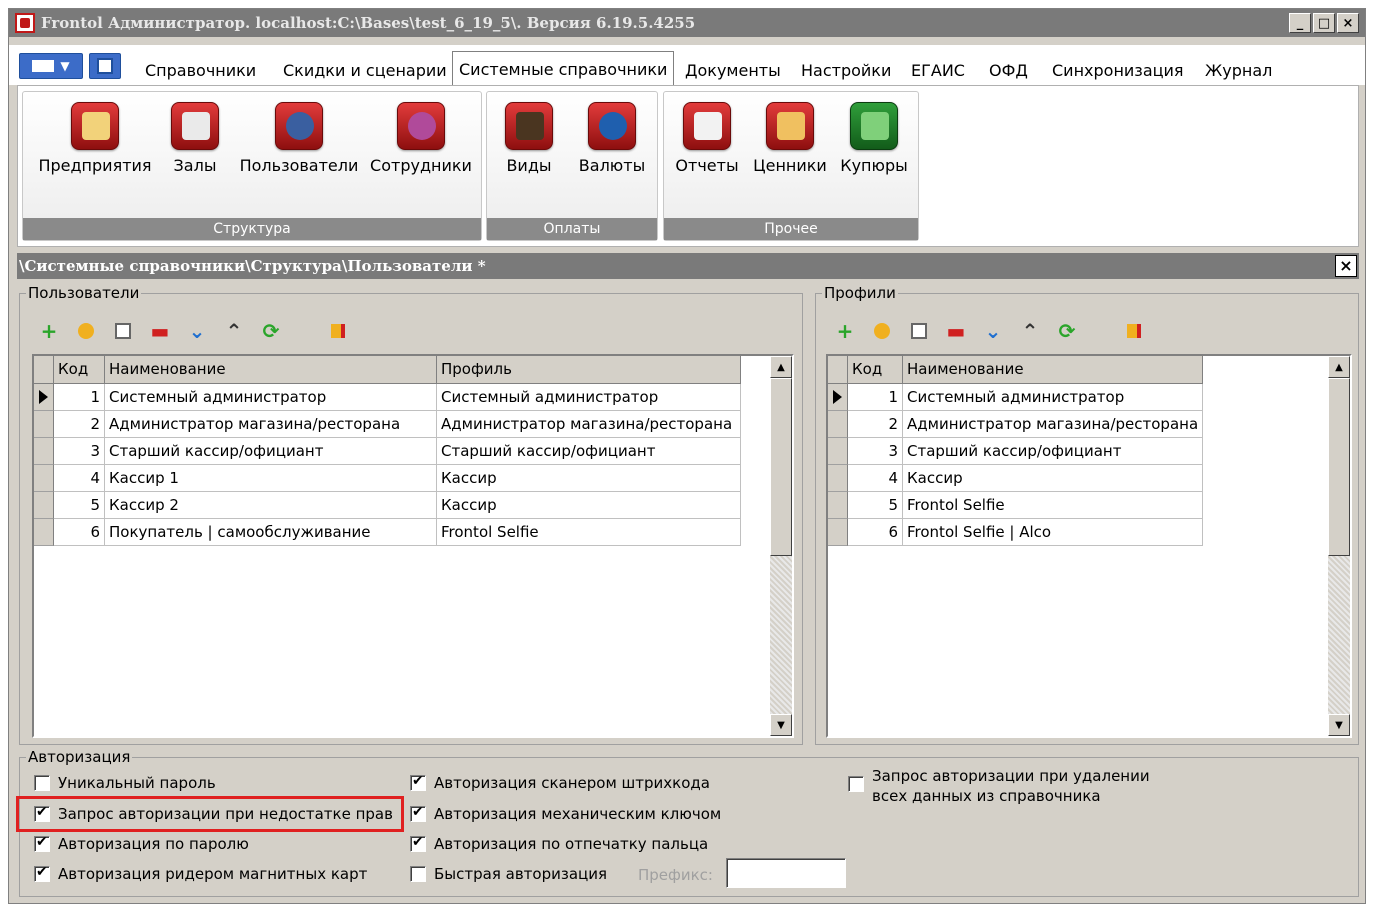 The image size is (1373, 906). What do you see at coordinates (200, 873) in the screenshot?
I see `auth-by-mag-reader-checkbox: Авторизация ридером магнитных карт` at bounding box center [200, 873].